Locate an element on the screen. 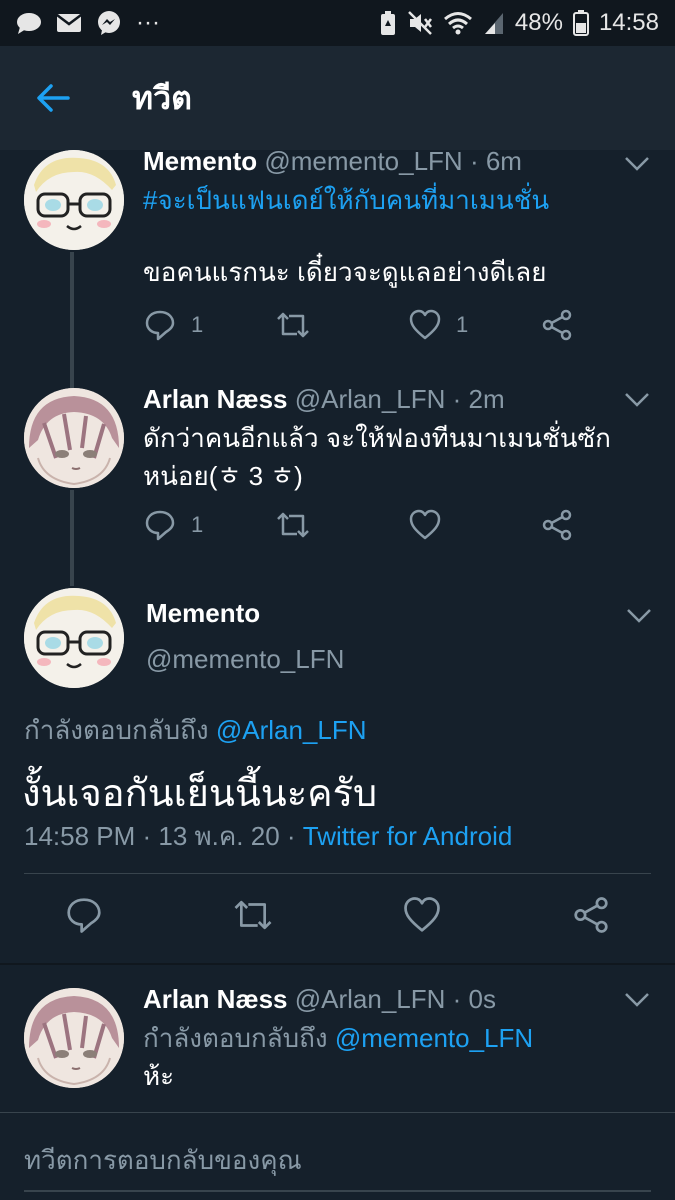  like-action is located at coordinates (425, 525).